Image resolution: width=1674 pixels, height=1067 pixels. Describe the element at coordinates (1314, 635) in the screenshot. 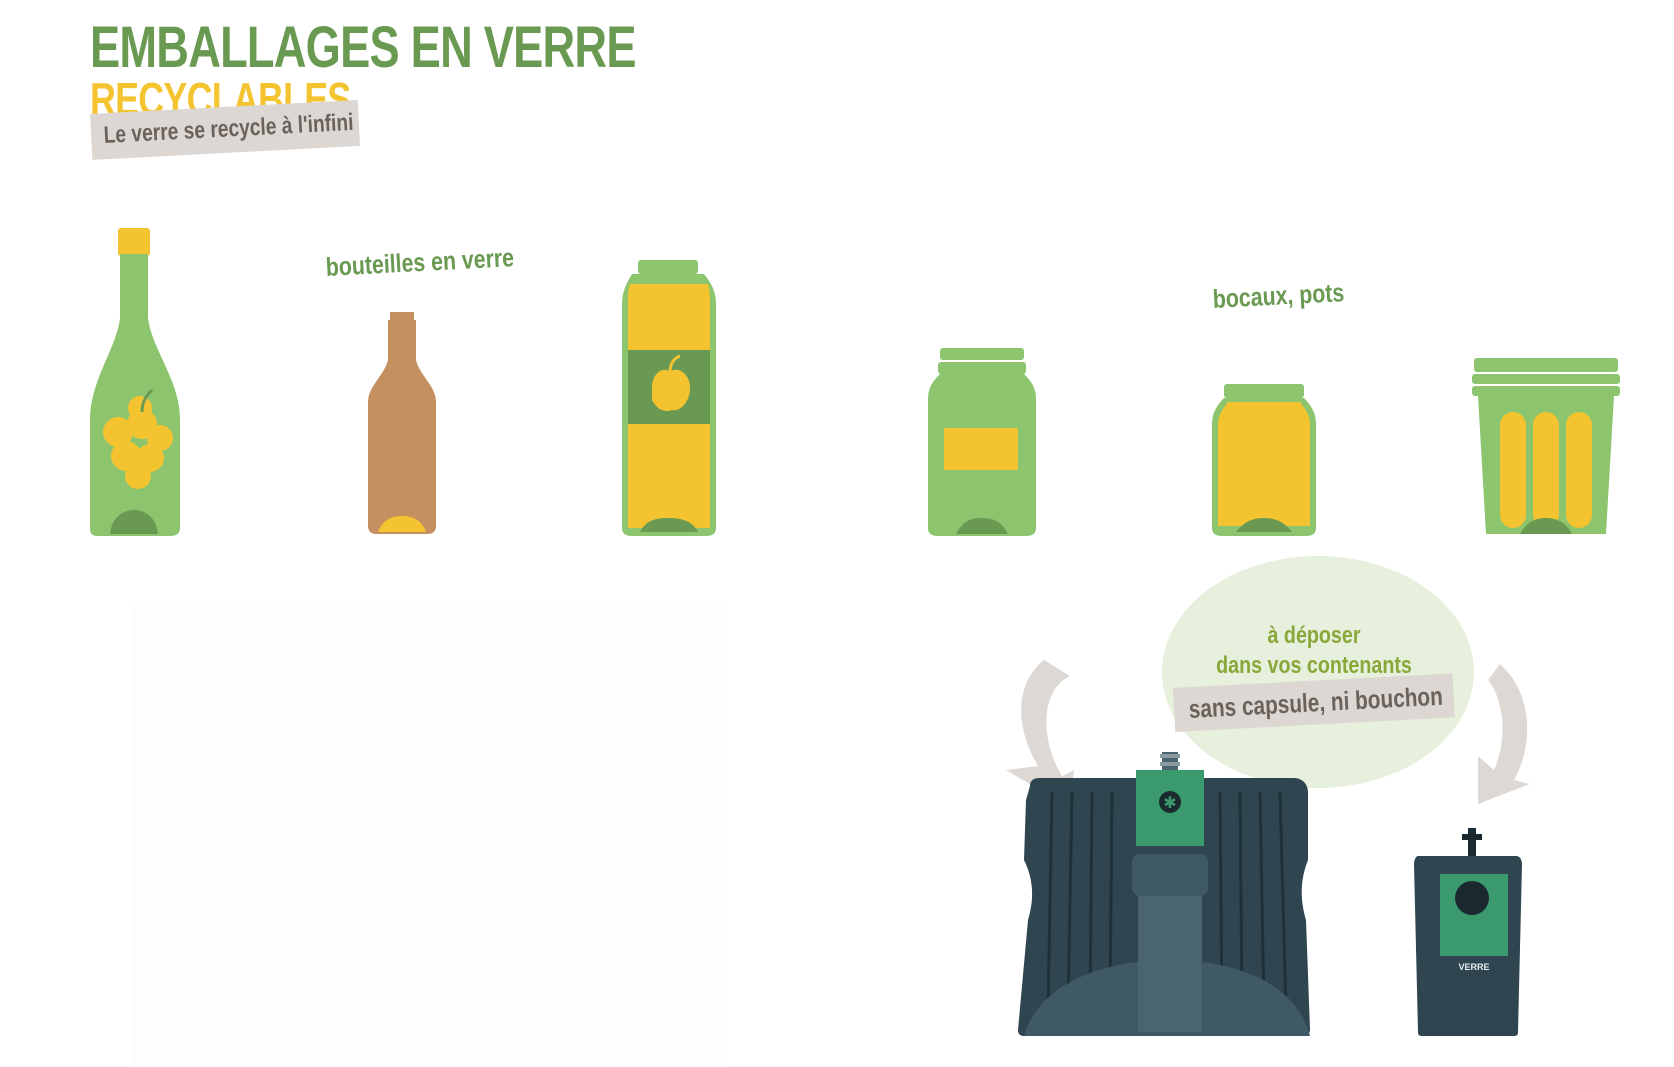

I see `deposit-line-1: à déposer` at that location.